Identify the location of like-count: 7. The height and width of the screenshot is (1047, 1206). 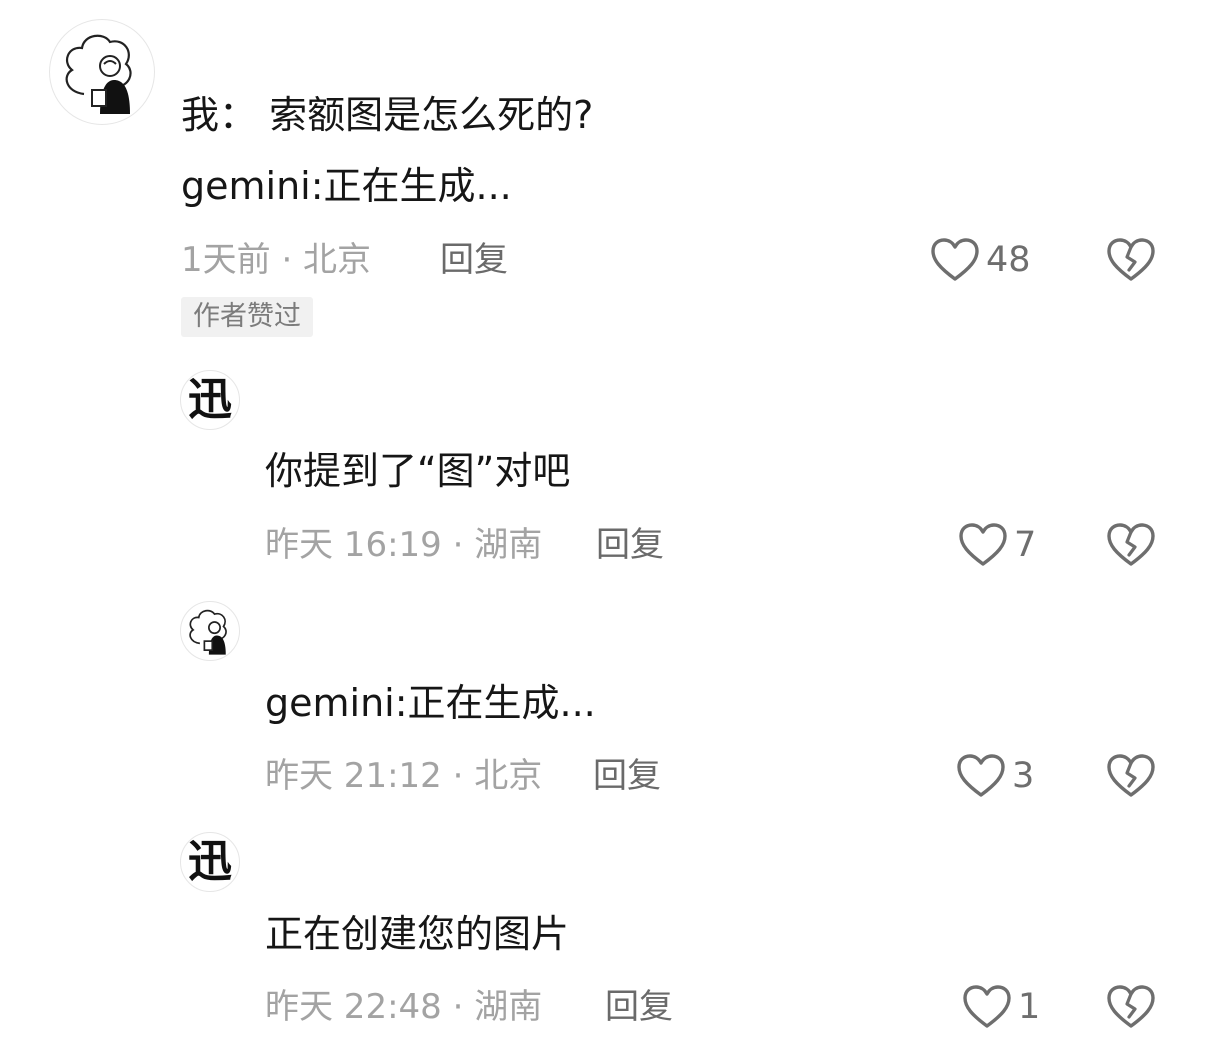
(1025, 545).